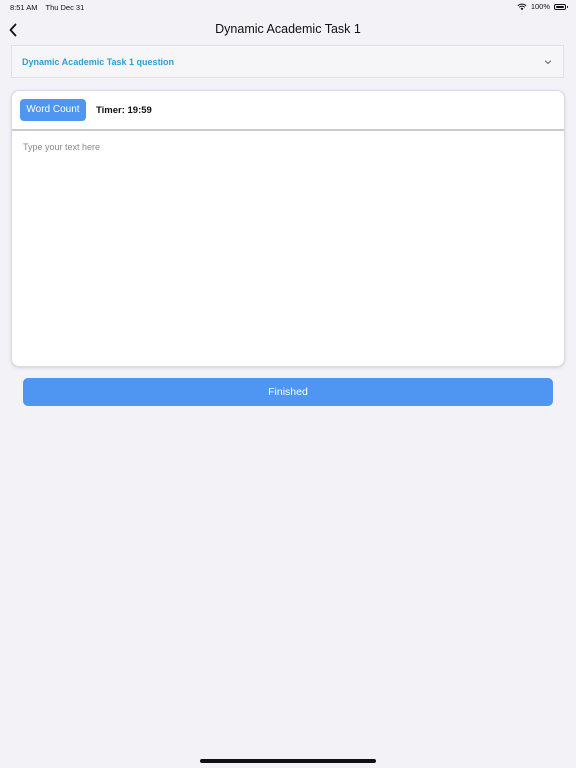 The image size is (576, 768). Describe the element at coordinates (98, 62) in the screenshot. I see `question-title: Dynamic Academic Task 1 question` at that location.